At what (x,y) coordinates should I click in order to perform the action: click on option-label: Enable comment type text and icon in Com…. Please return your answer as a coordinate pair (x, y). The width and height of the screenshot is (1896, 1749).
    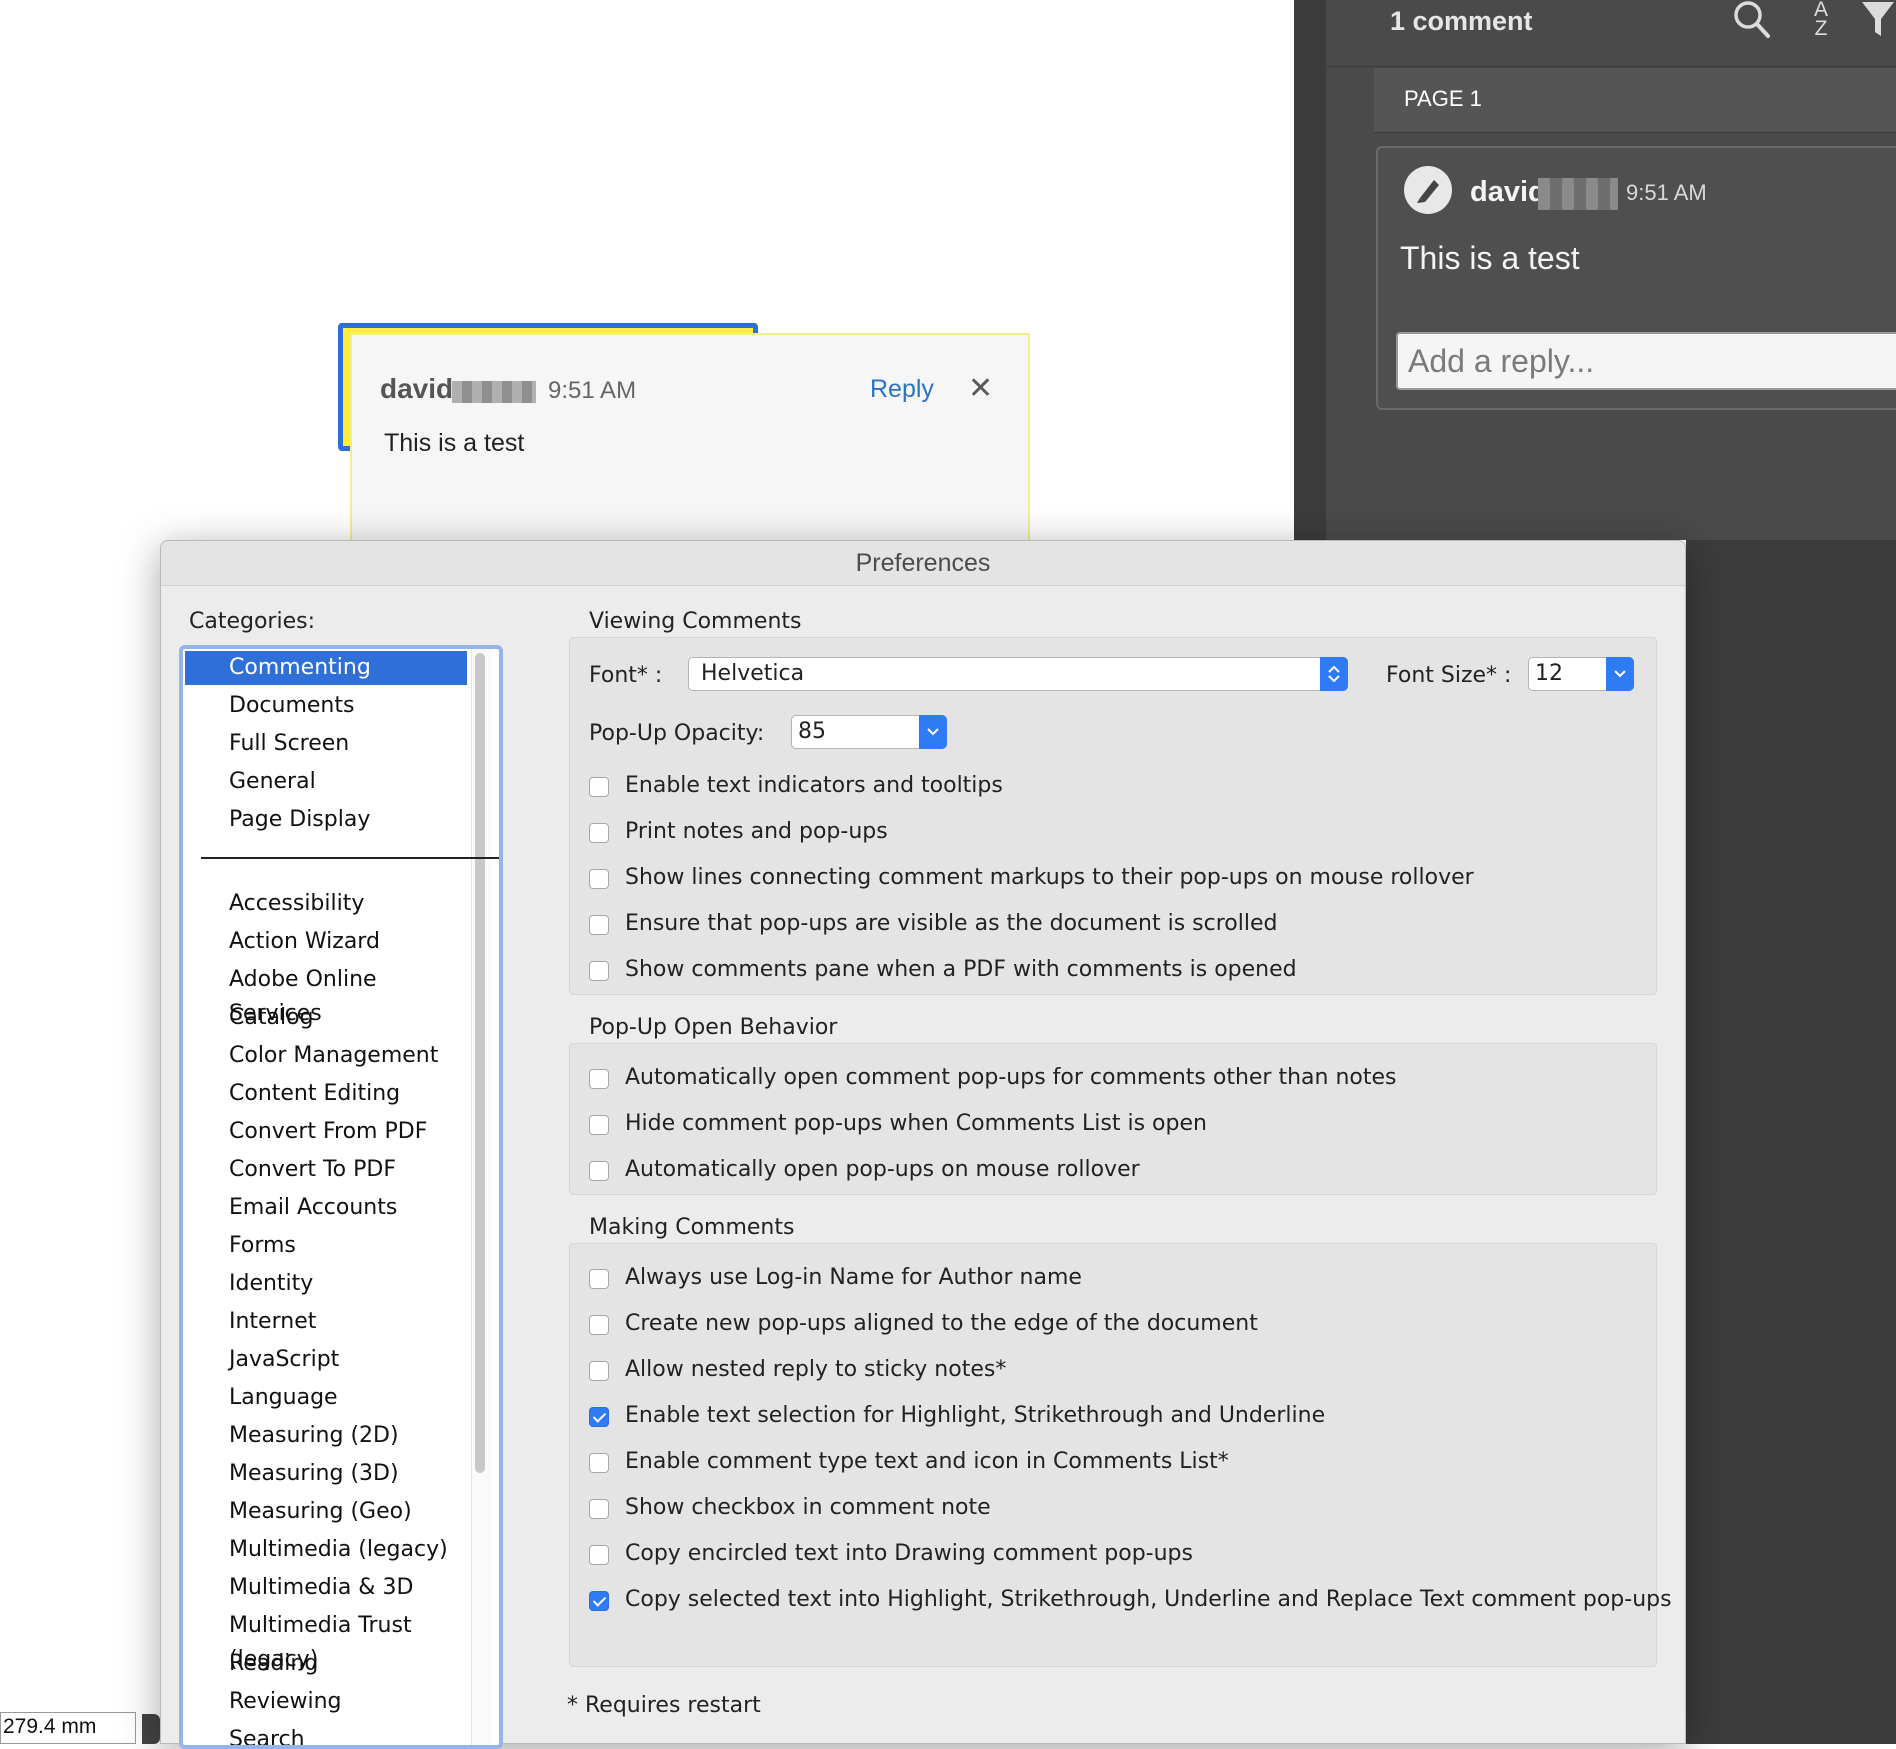
    Looking at the image, I should click on (927, 1461).